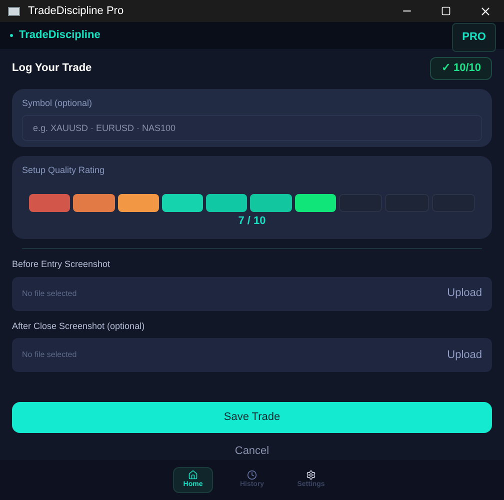  Describe the element at coordinates (461, 68) in the screenshot. I see `progress-badge: ✓ 10/10` at that location.